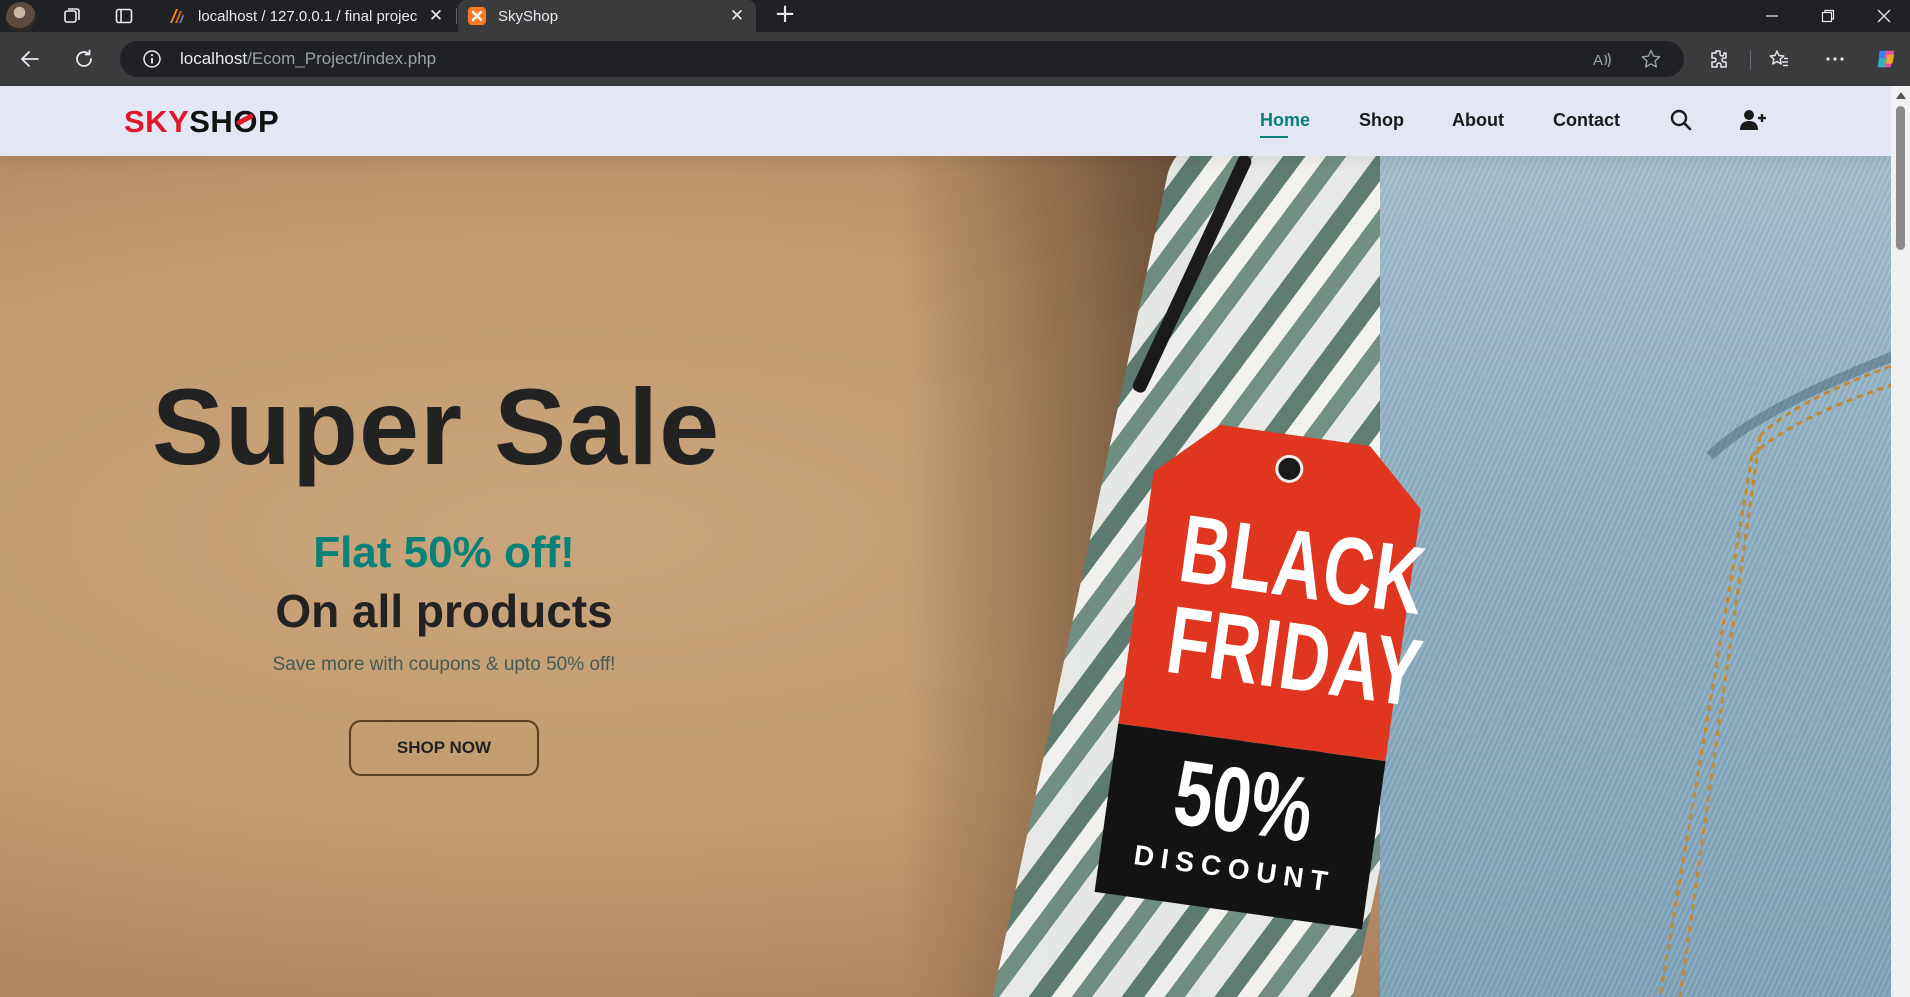 This screenshot has width=1910, height=997. I want to click on hero-headline: Super Sale, so click(436, 426).